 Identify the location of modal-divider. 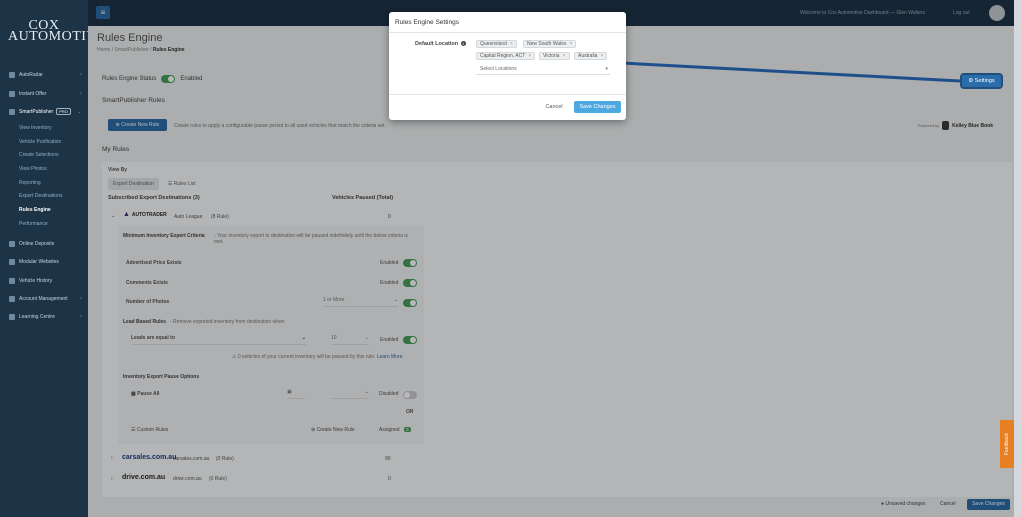
(507, 32).